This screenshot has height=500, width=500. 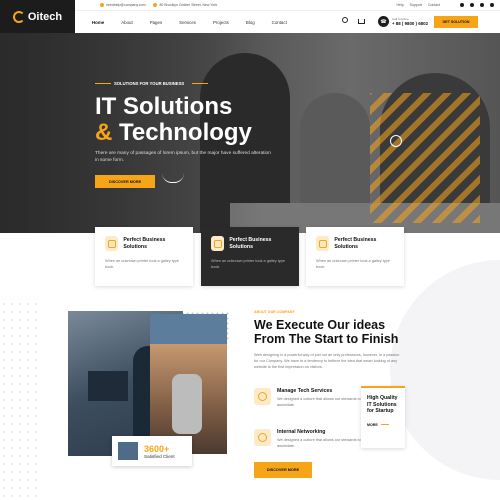 I want to click on get-solution-button: GET SOLUTION, so click(x=456, y=22).